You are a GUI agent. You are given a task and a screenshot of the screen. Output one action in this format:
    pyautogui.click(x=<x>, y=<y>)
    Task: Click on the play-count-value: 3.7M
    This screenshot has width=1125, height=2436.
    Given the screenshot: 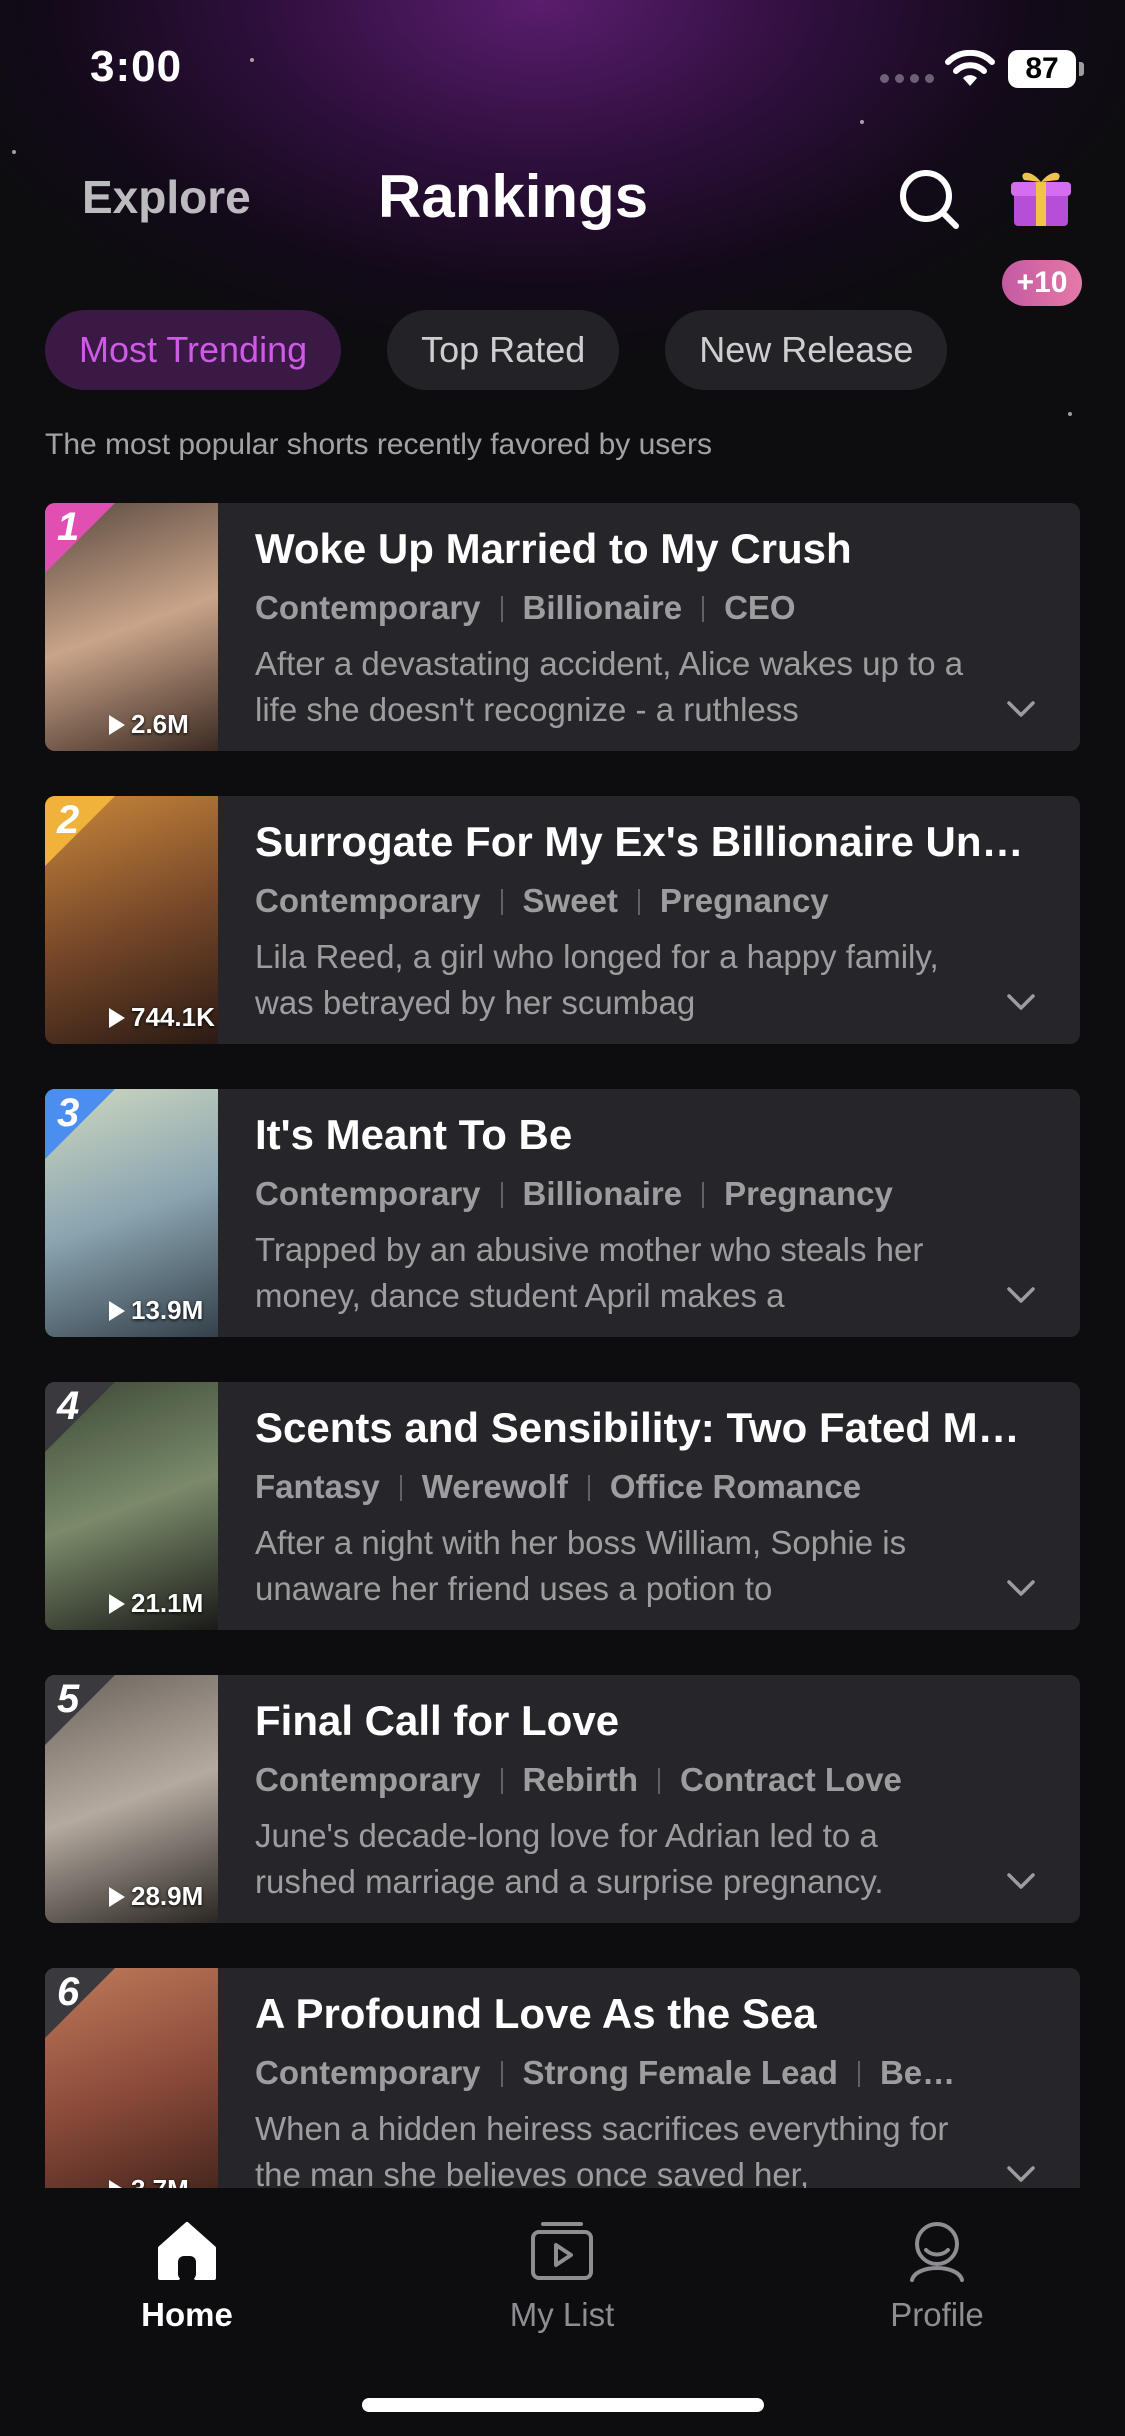 What is the action you would take?
    pyautogui.click(x=160, y=2181)
    